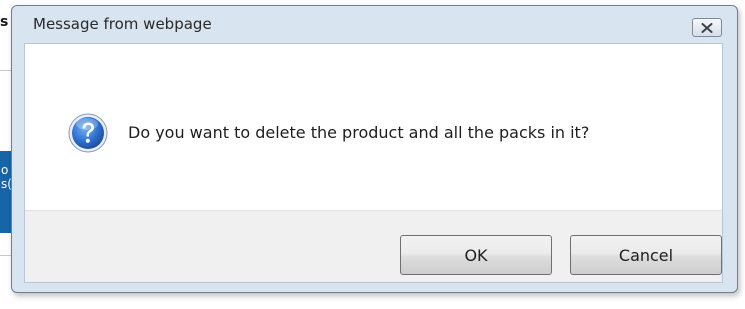 This screenshot has width=745, height=309. Describe the element at coordinates (476, 255) in the screenshot. I see `ok-button: OK` at that location.